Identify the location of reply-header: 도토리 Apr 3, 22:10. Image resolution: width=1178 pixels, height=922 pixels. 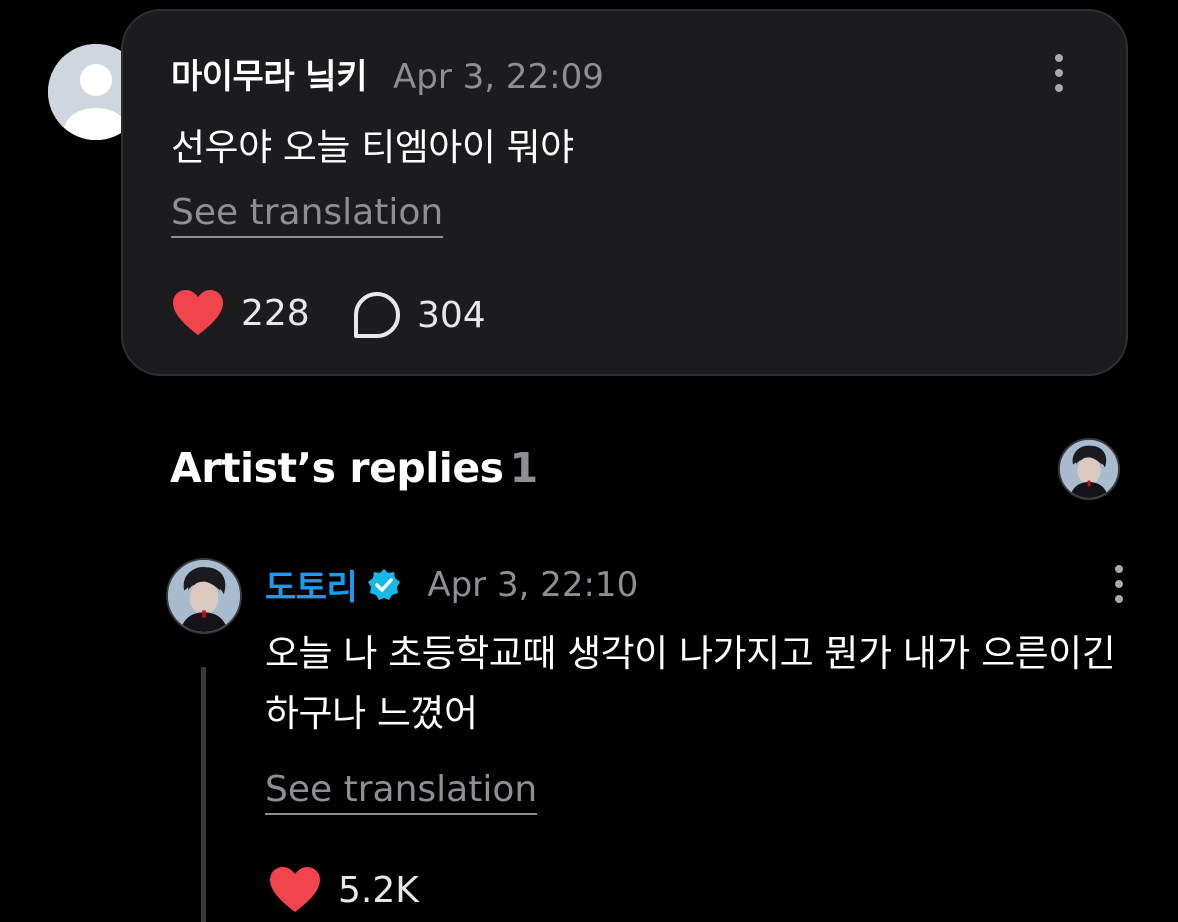
(451, 584).